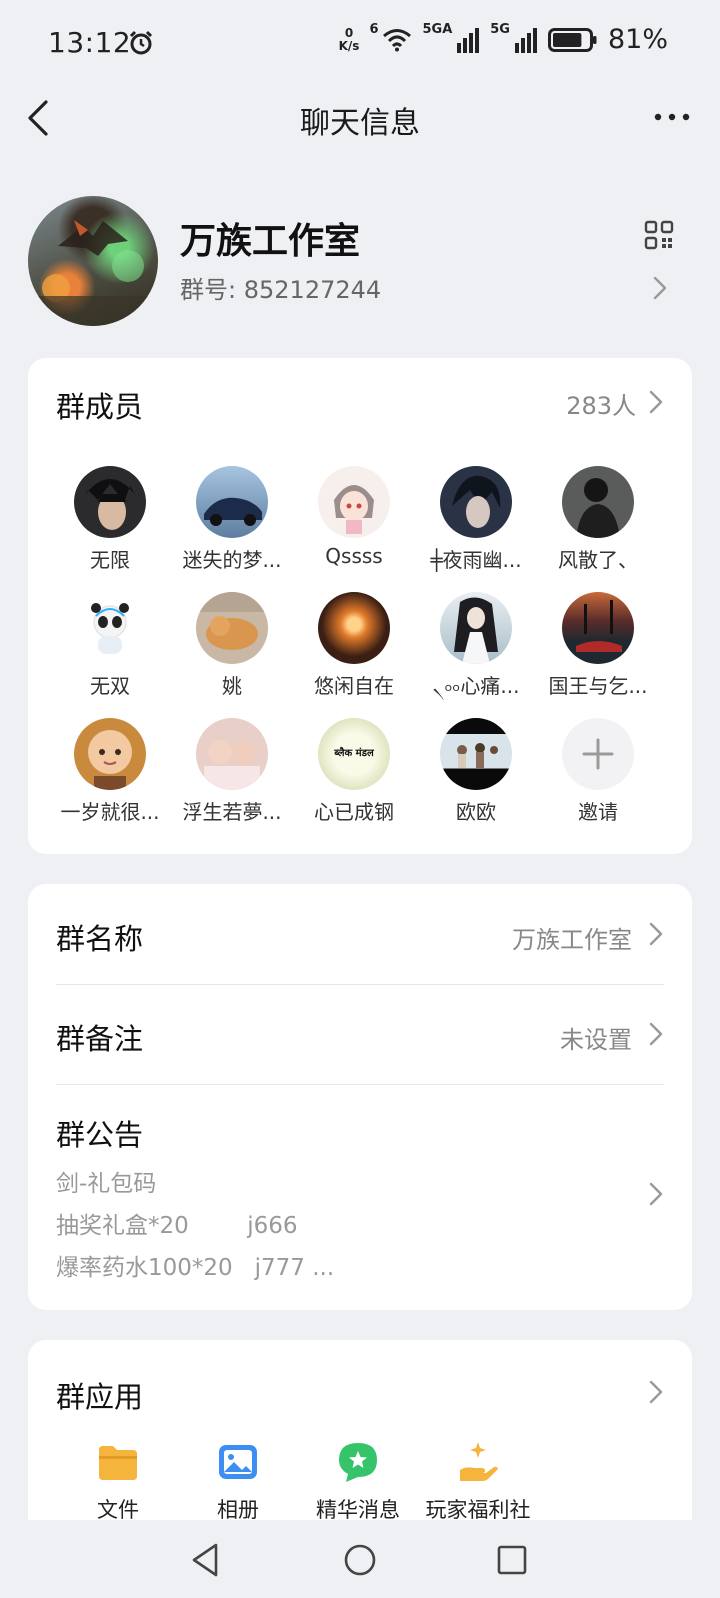 Image resolution: width=720 pixels, height=1598 pixels. I want to click on member-item: 无双, so click(110, 645).